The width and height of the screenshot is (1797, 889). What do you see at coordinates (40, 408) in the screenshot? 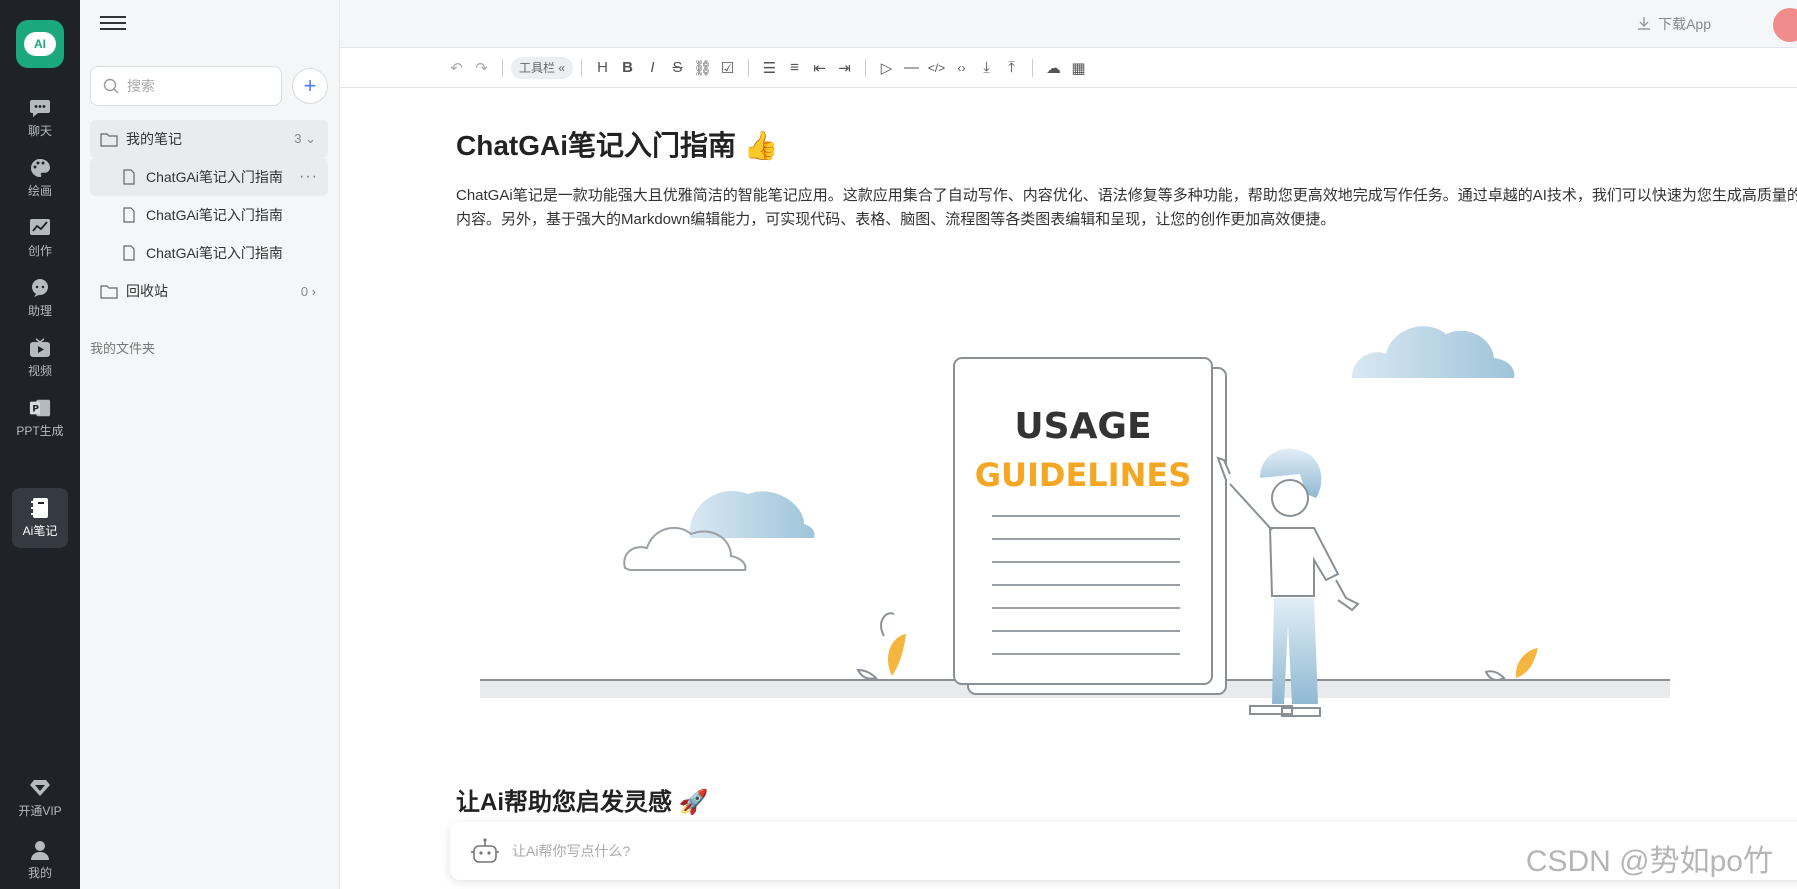
I see `ppt-icon: P` at bounding box center [40, 408].